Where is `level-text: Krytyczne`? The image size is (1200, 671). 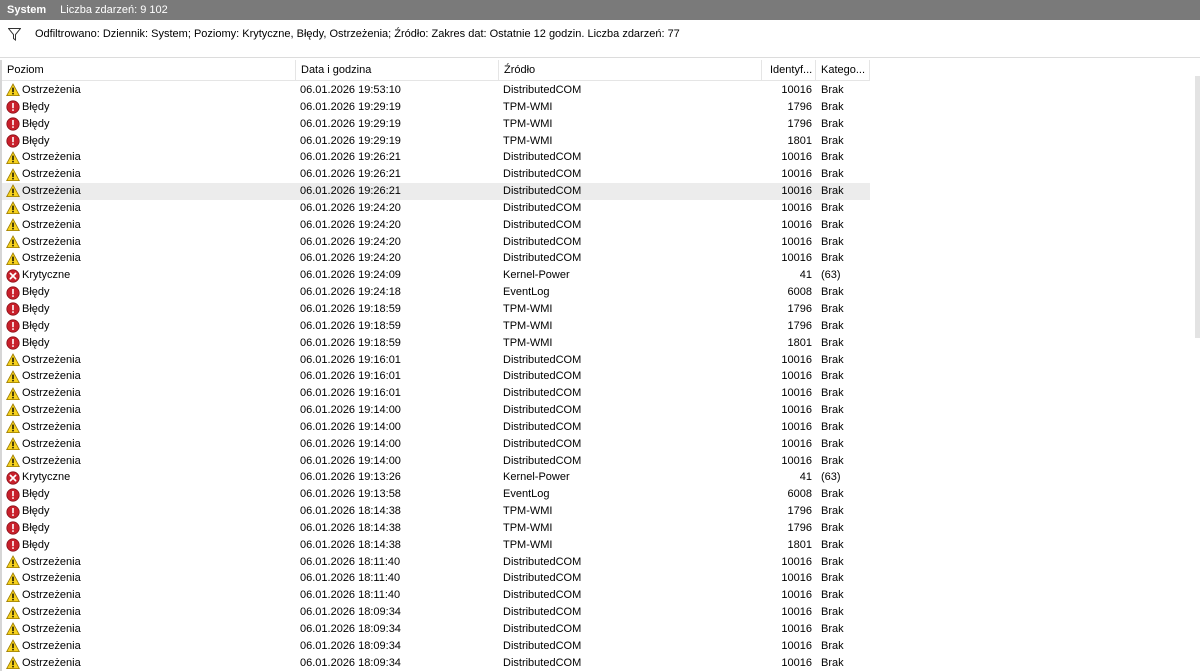 level-text: Krytyczne is located at coordinates (46, 477).